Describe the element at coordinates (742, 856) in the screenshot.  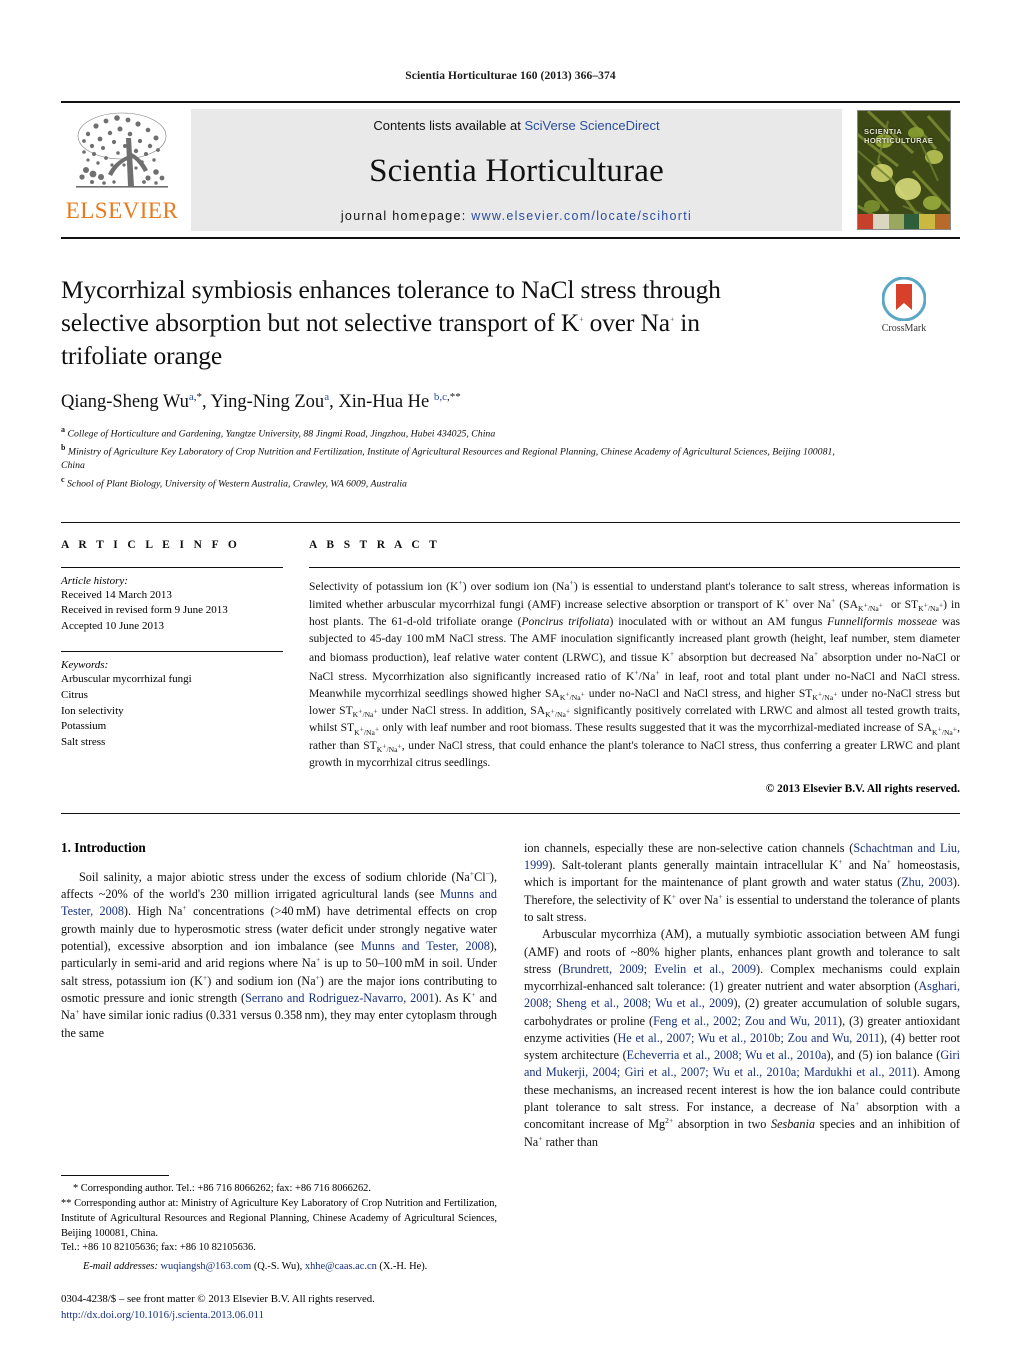
I see `citation-link: Schachtman and Liu, 1999` at that location.